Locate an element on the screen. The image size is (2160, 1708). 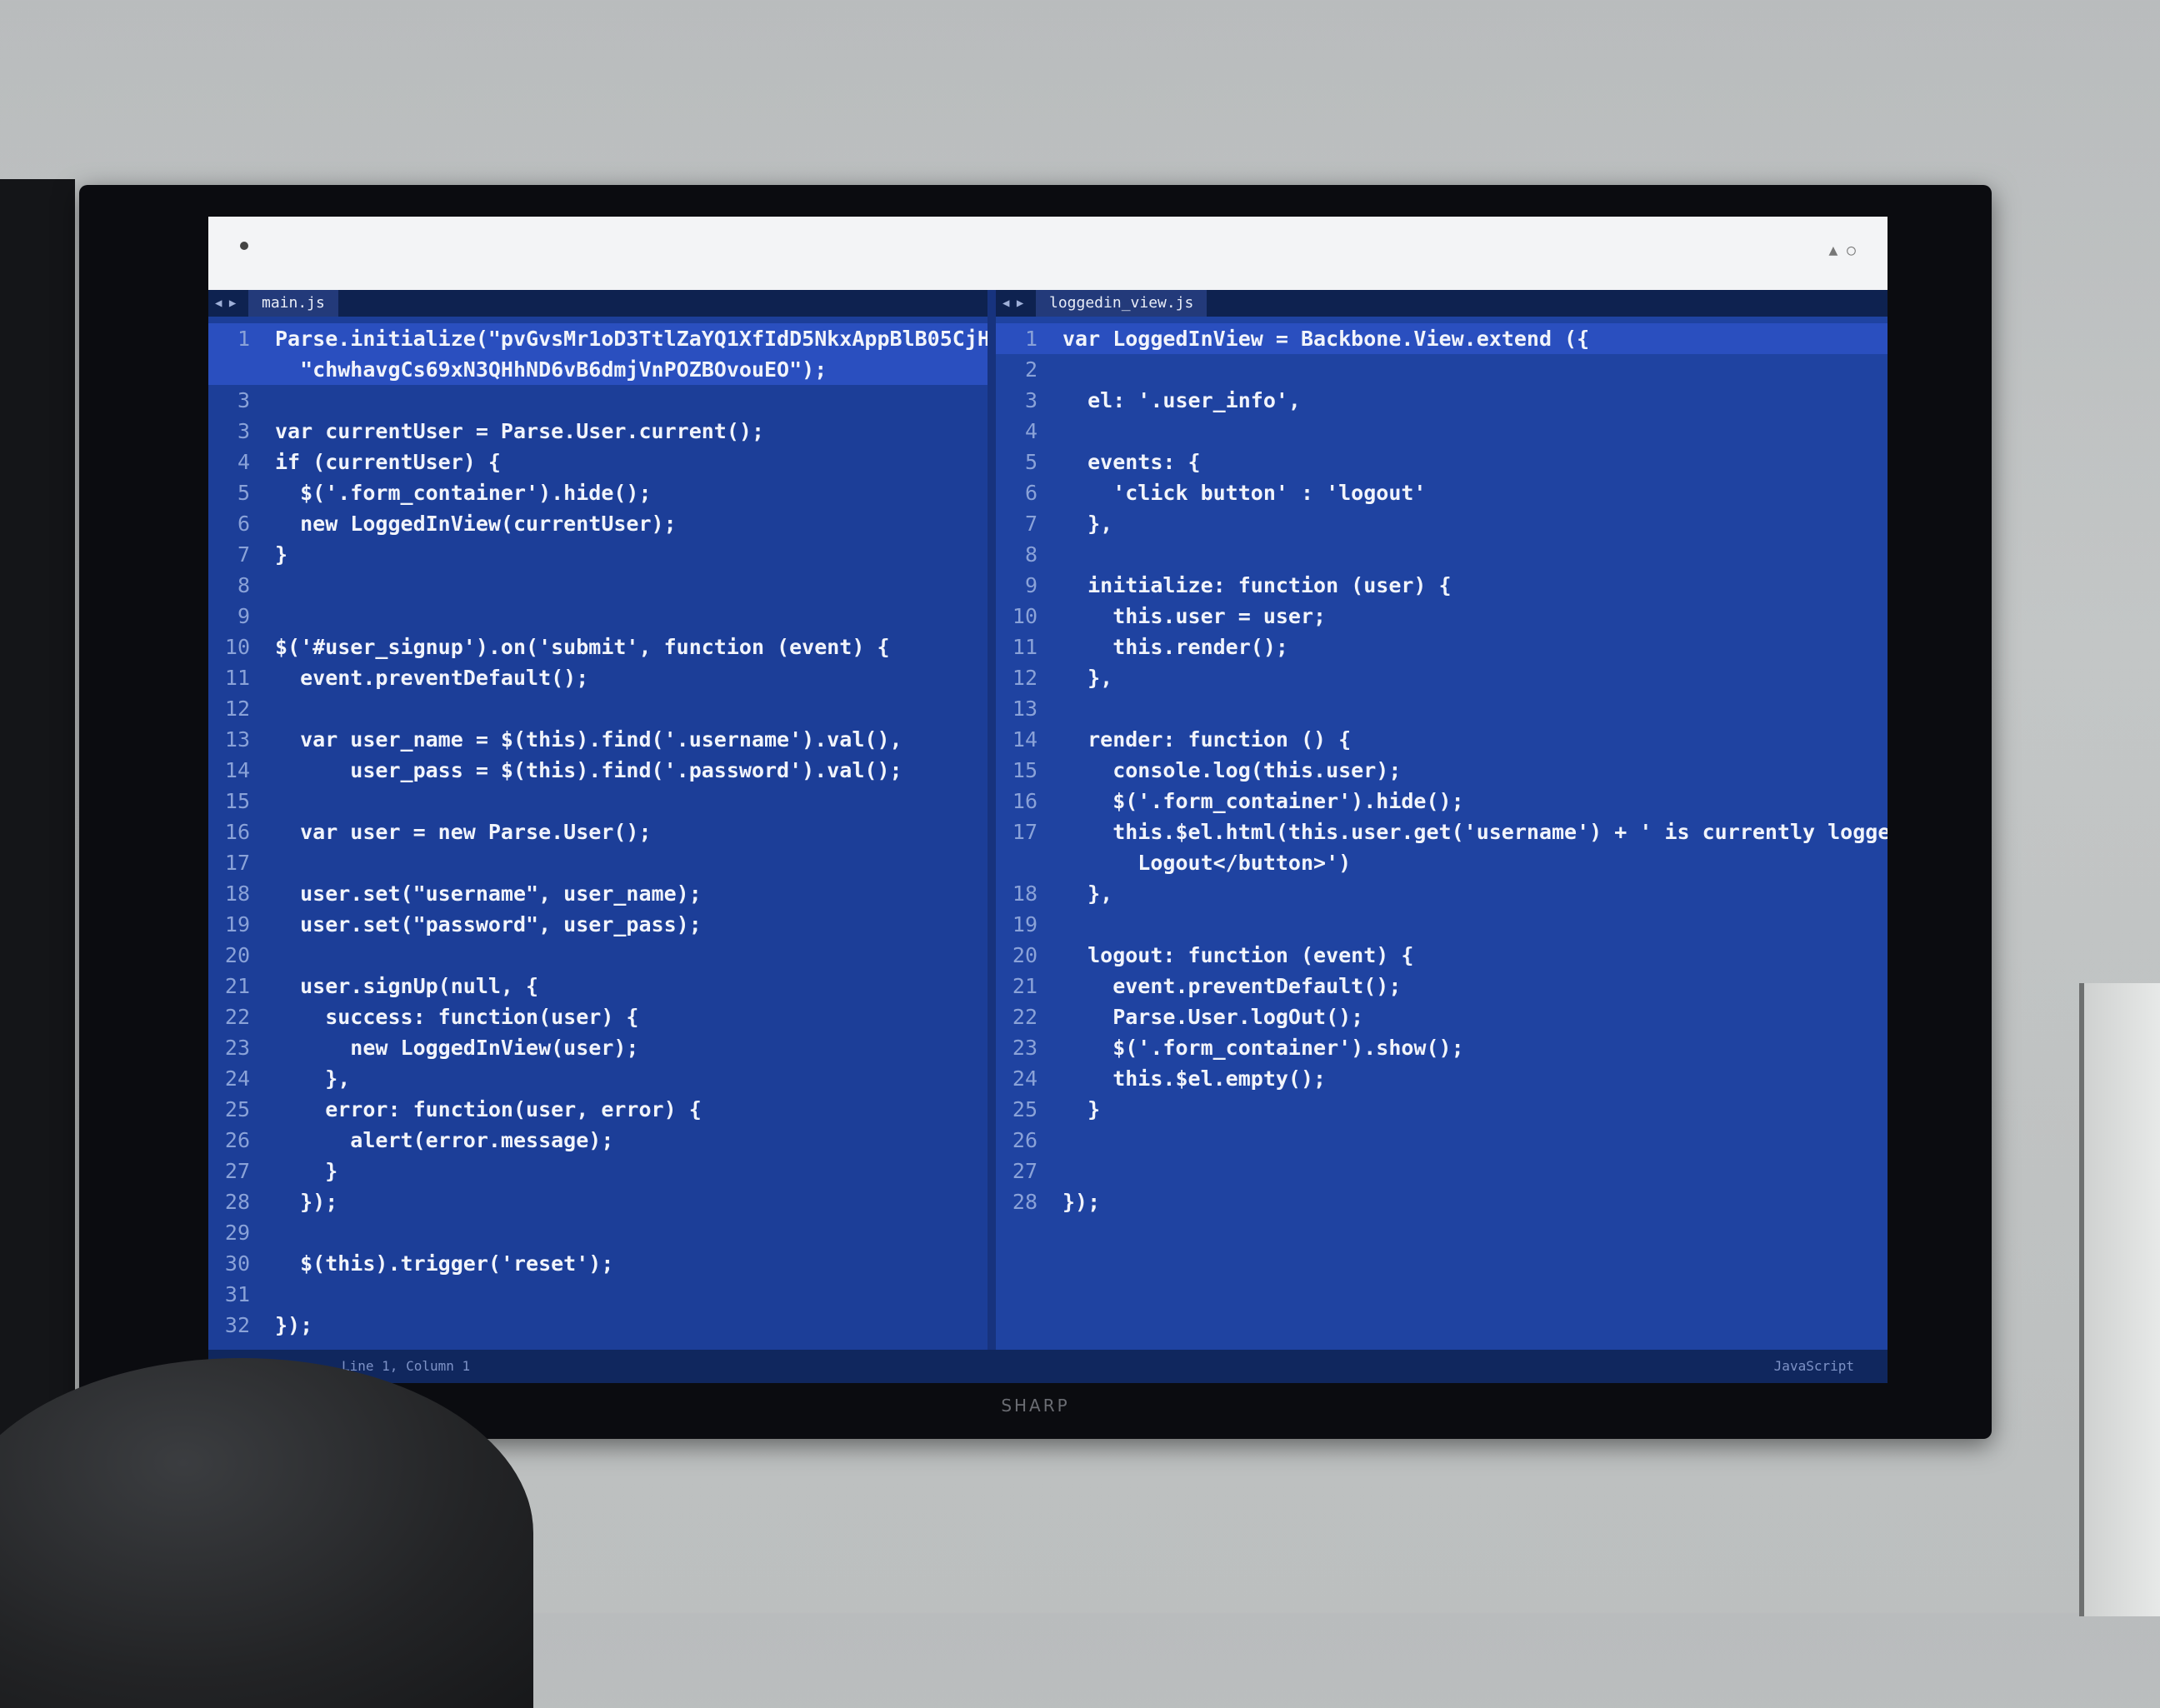
code-line: 25 error: function(user, error) { is located at coordinates (598, 1109).